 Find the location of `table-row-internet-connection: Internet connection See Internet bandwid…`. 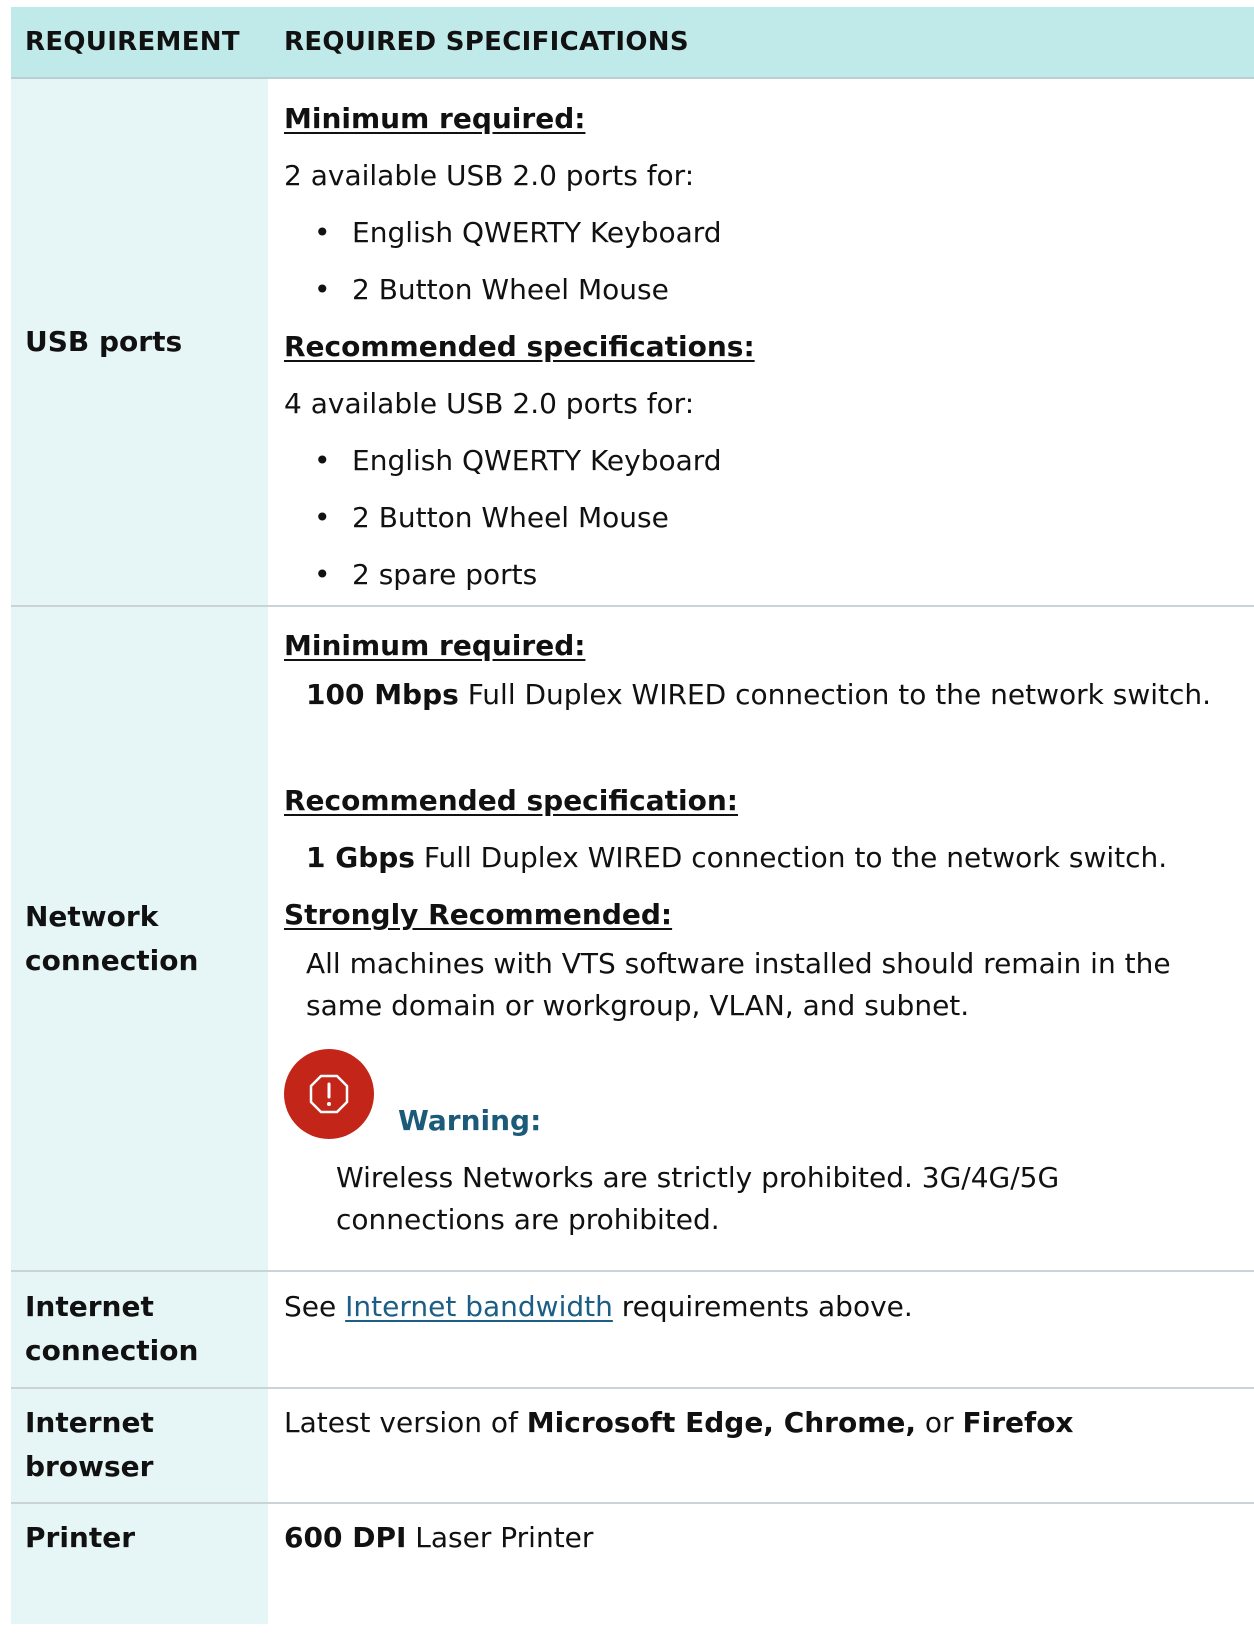

table-row-internet-connection: Internet connection See Internet bandwid… is located at coordinates (632, 1330).